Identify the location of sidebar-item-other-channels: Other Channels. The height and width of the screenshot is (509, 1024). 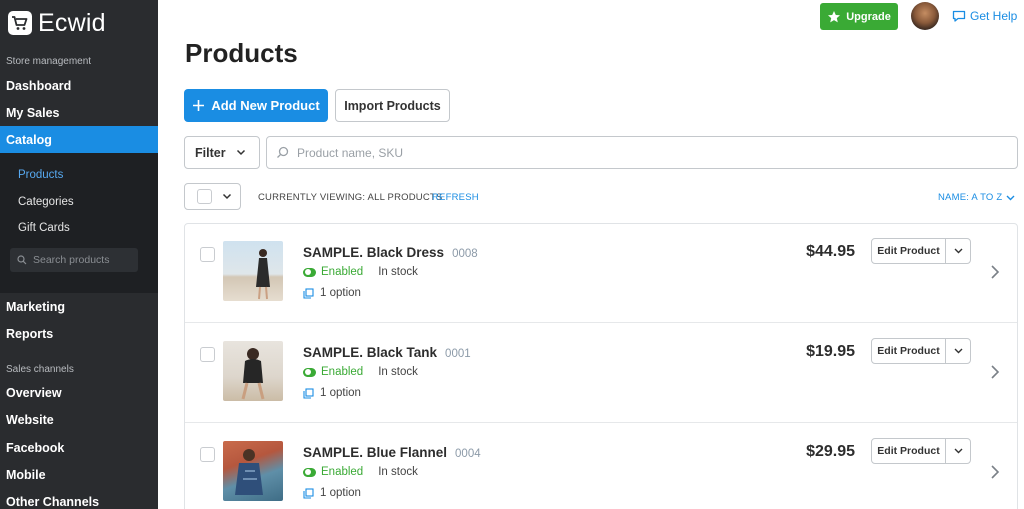
(79, 498).